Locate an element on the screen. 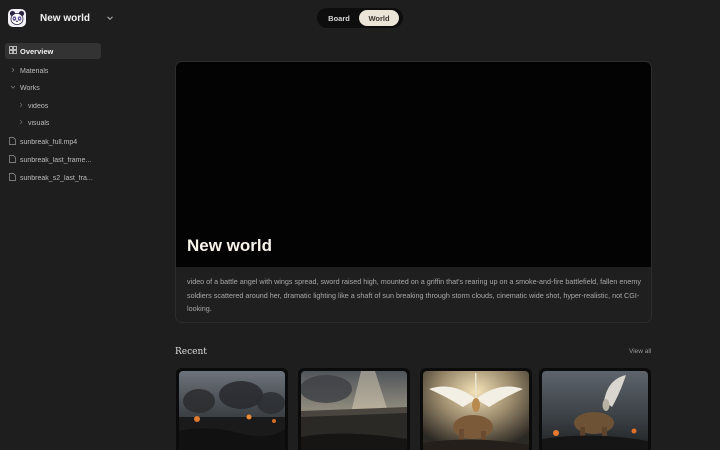 The image size is (720, 450). hero-title: New world is located at coordinates (230, 245).